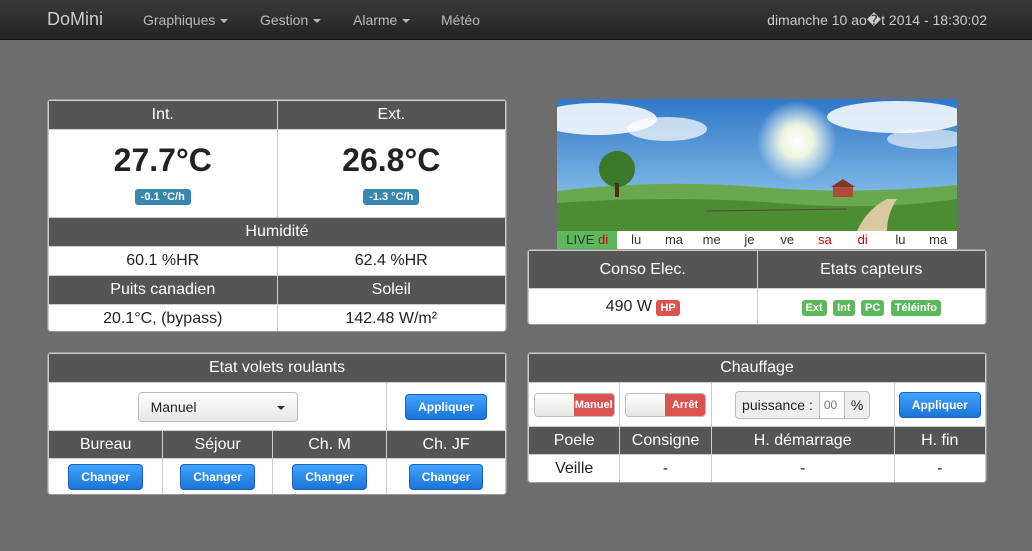  I want to click on hp-badge: HP, so click(668, 308).